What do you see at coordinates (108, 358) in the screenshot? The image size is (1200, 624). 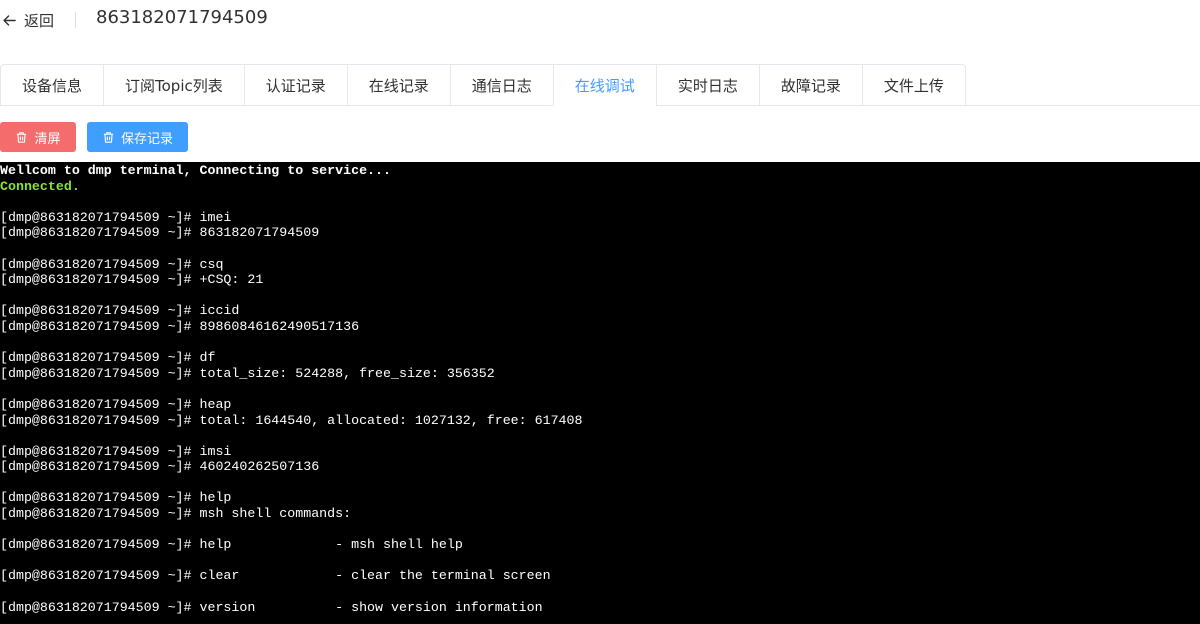 I see `terminal-line: [dmp@863182071794509 ~]# df` at bounding box center [108, 358].